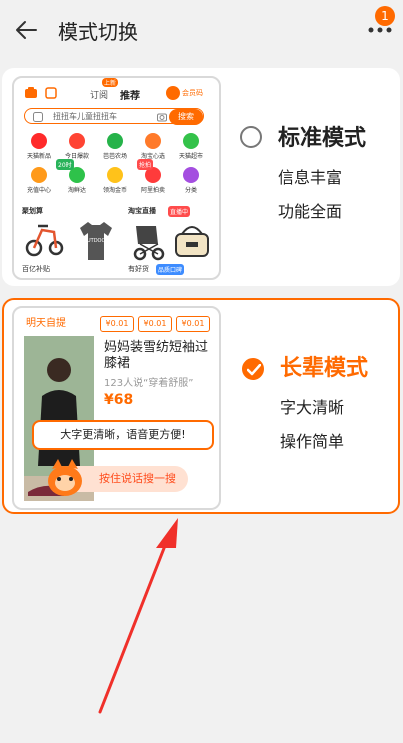 This screenshot has height=743, width=403. I want to click on tip-bubble: 大字更清晰，语音更方便!, so click(123, 435).